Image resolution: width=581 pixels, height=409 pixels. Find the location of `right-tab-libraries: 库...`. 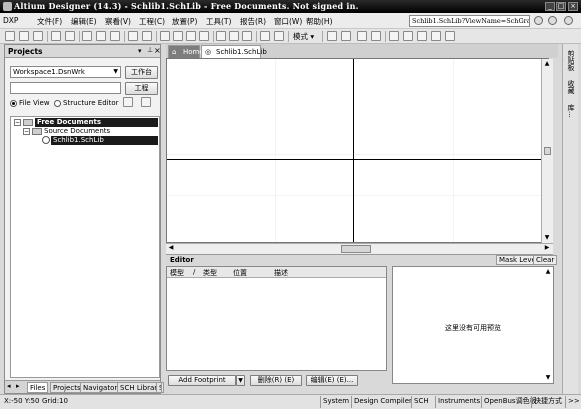

right-tab-libraries: 库... is located at coordinates (571, 111).